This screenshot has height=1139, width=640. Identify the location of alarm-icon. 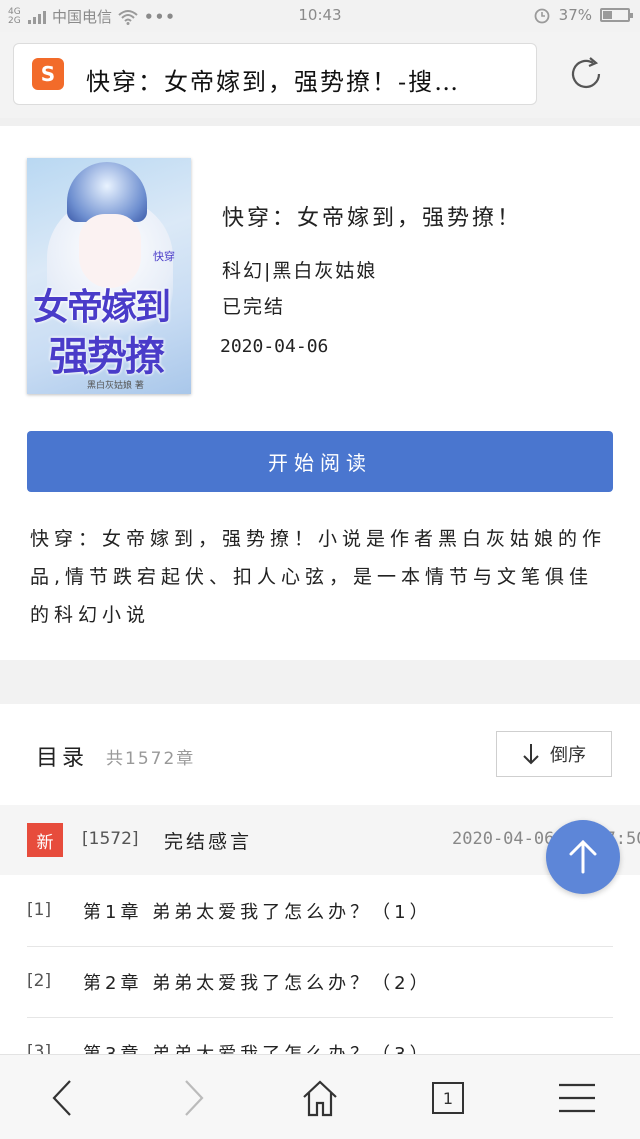
(542, 16).